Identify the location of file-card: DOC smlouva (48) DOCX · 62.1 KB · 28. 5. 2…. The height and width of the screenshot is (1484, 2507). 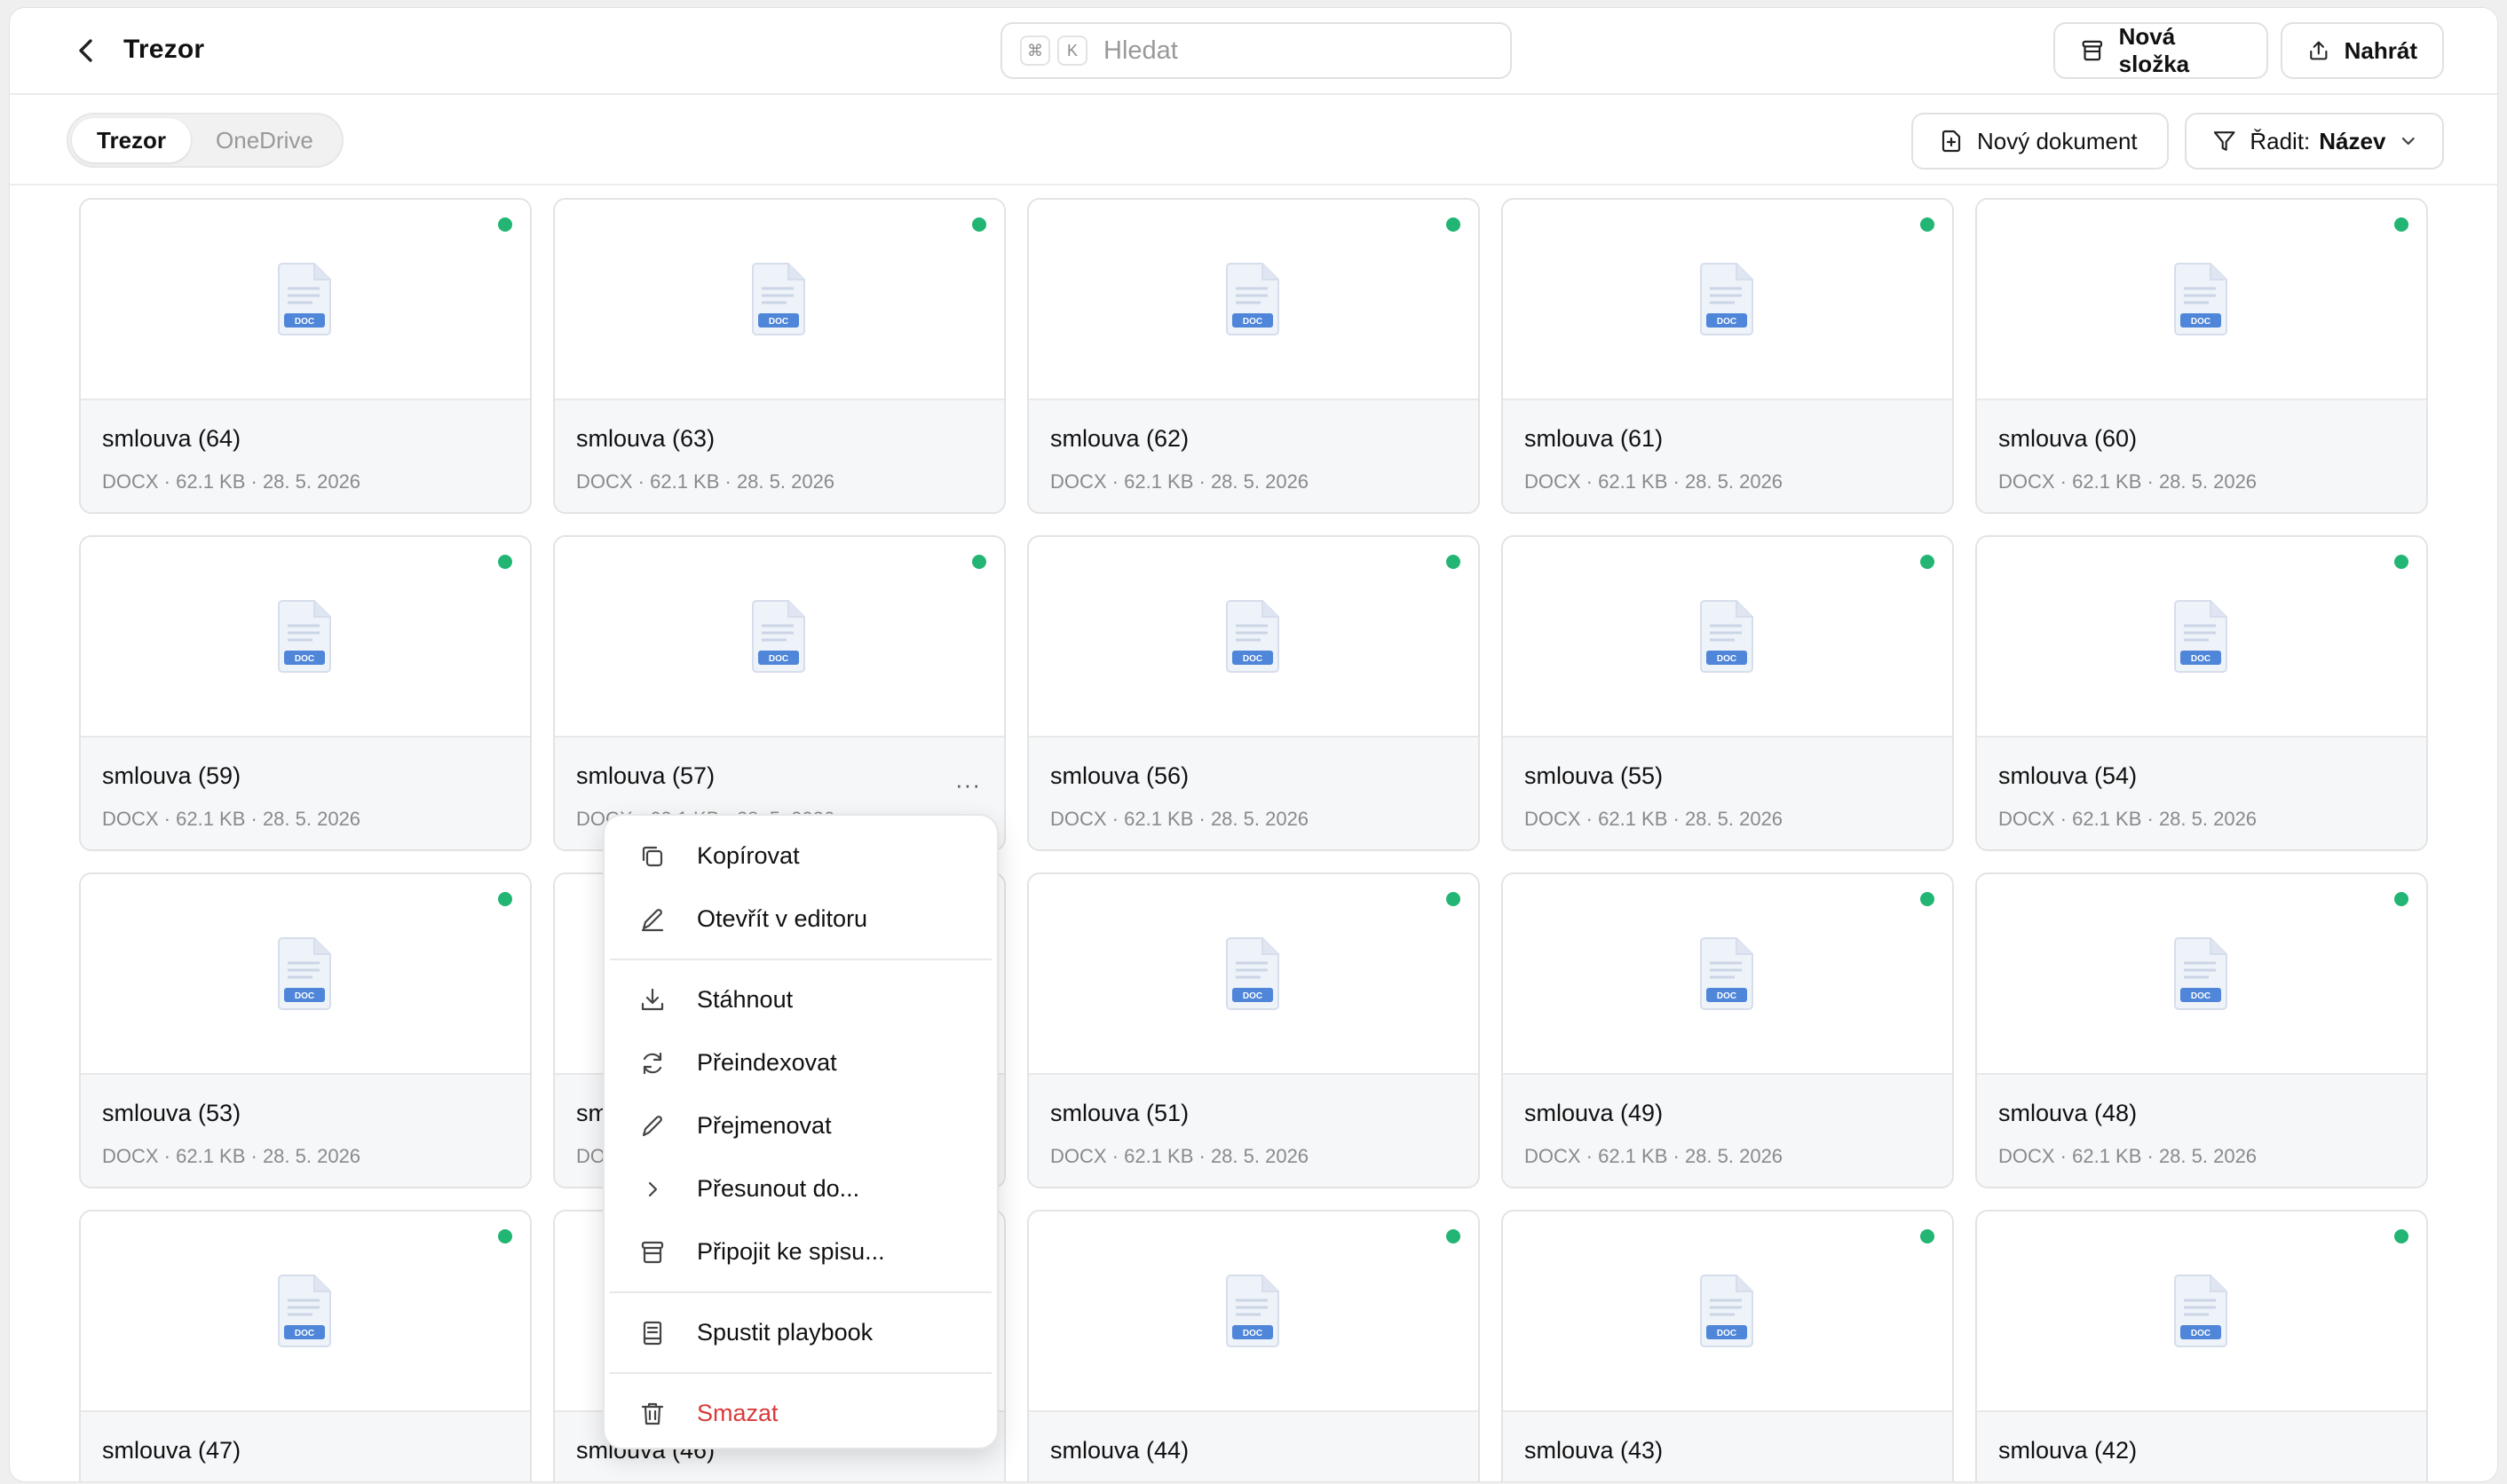
(2201, 1030).